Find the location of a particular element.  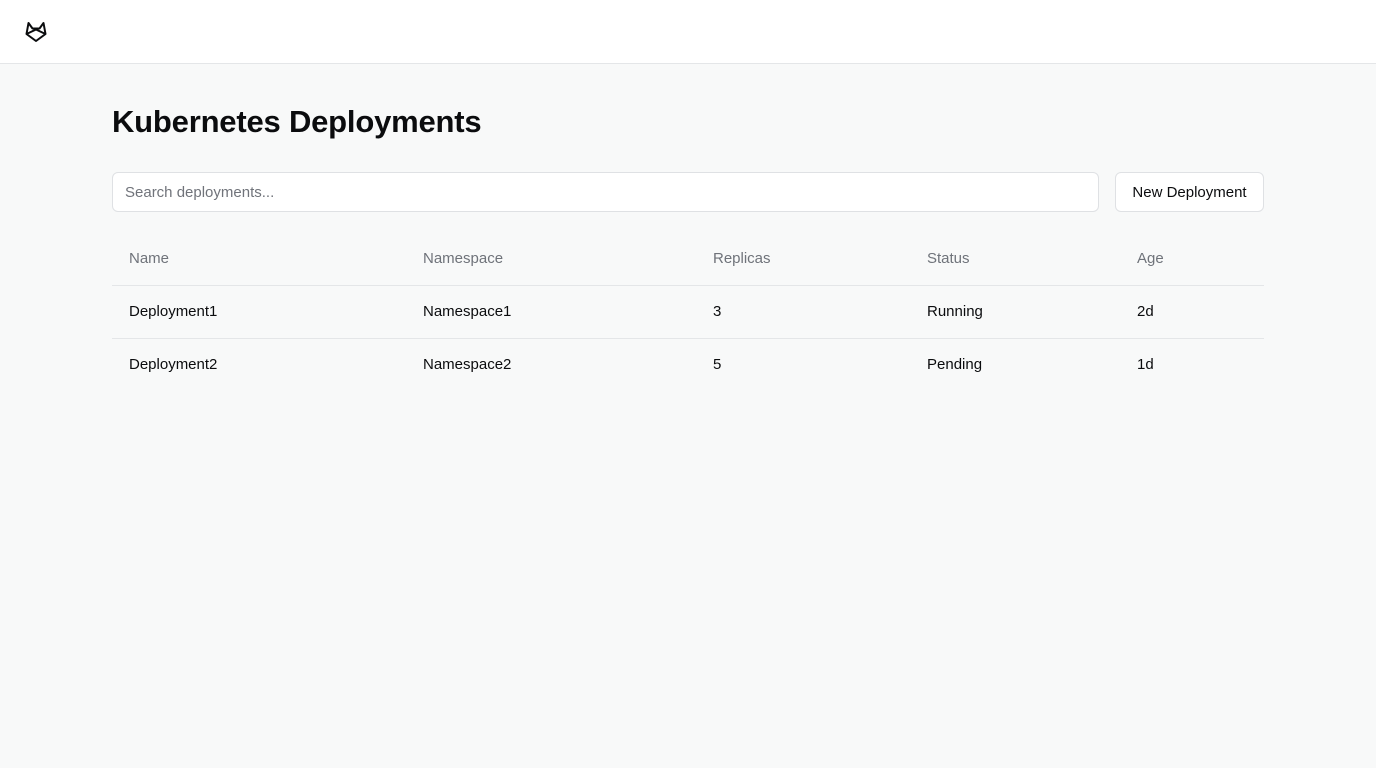

column-header-status: Status is located at coordinates (1015, 259).